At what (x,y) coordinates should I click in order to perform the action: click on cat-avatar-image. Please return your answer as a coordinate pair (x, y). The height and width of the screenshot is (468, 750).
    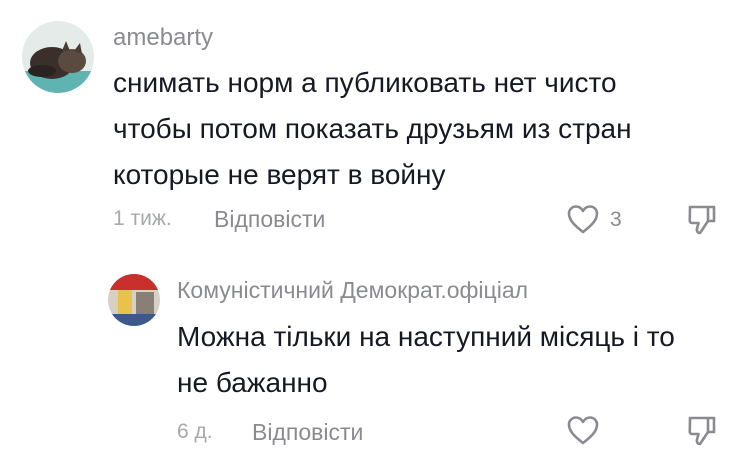
    Looking at the image, I should click on (58, 57).